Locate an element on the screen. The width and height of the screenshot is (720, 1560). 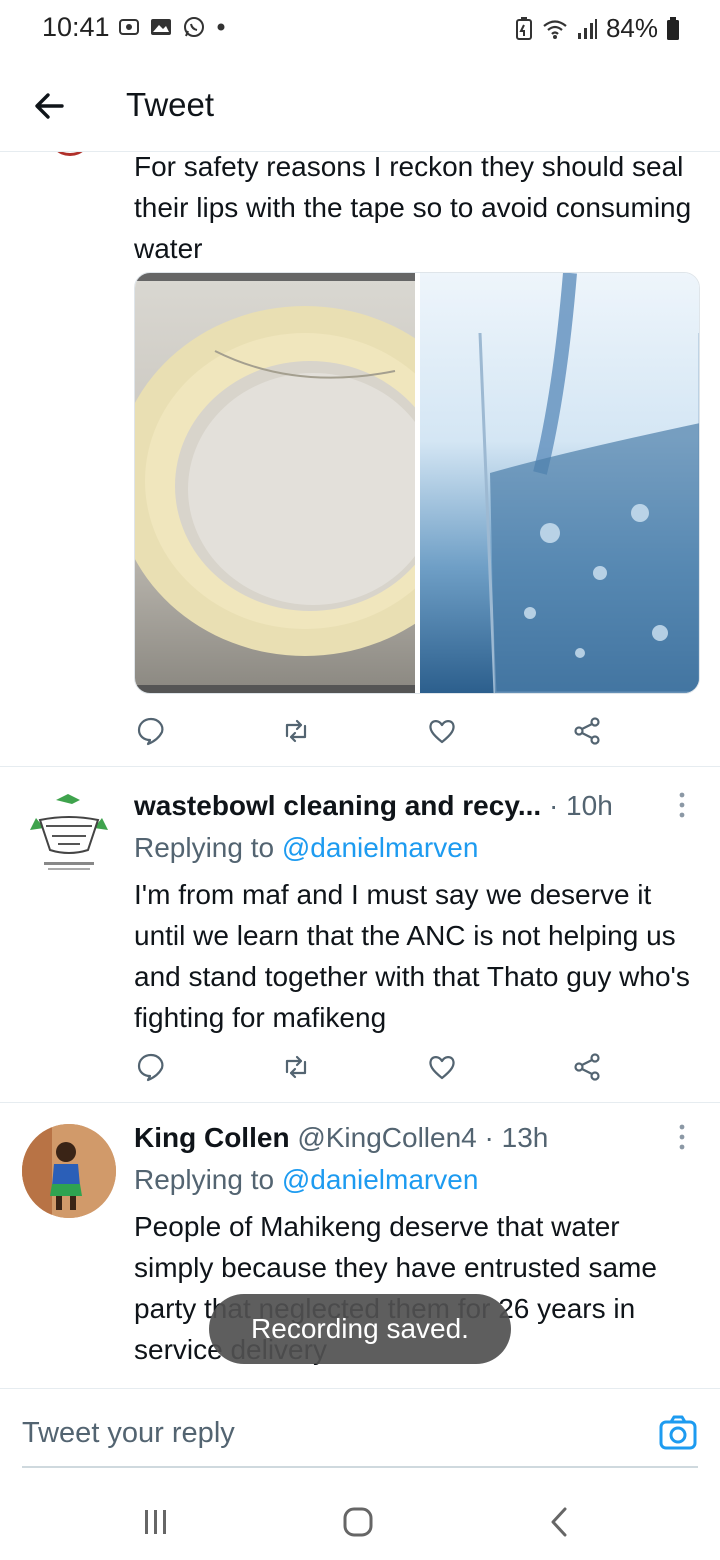
author-avatar is located at coordinates (70, 154).